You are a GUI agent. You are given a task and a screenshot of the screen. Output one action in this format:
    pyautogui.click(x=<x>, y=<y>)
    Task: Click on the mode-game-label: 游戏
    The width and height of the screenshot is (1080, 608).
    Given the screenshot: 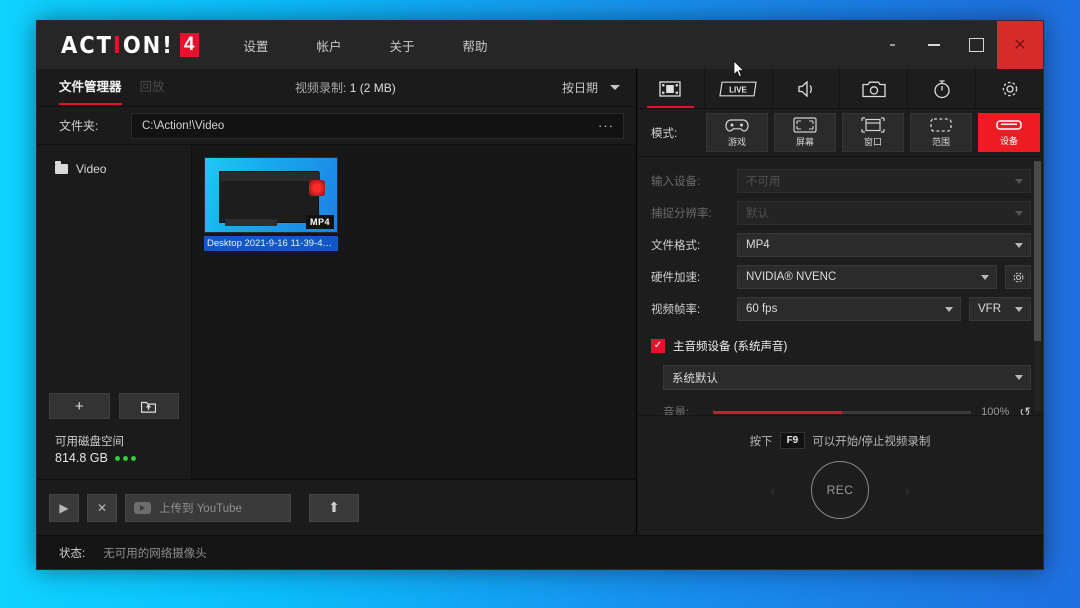 What is the action you would take?
    pyautogui.click(x=736, y=141)
    